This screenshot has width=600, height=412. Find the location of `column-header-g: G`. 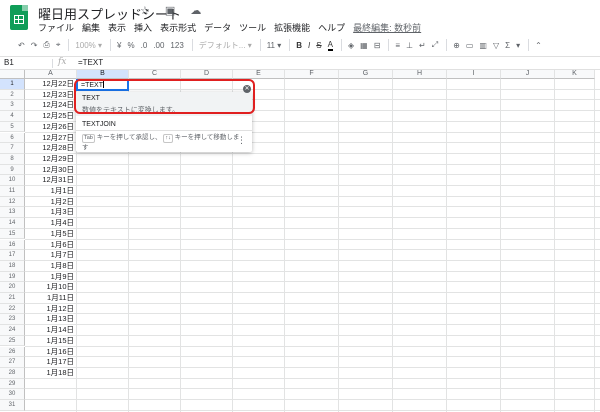

column-header-g: G is located at coordinates (366, 74).